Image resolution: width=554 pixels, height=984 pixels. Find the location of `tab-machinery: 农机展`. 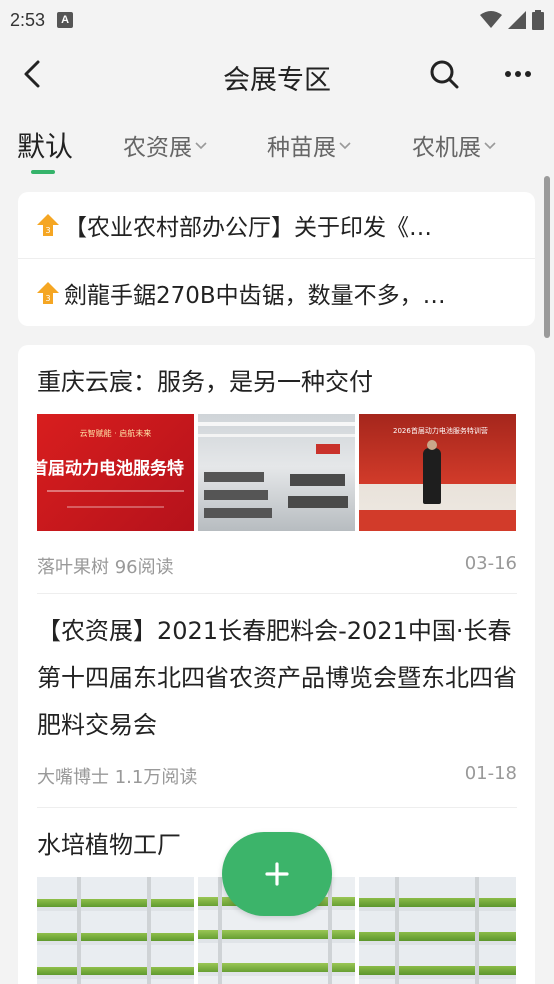

tab-machinery: 农机展 is located at coordinates (454, 145).